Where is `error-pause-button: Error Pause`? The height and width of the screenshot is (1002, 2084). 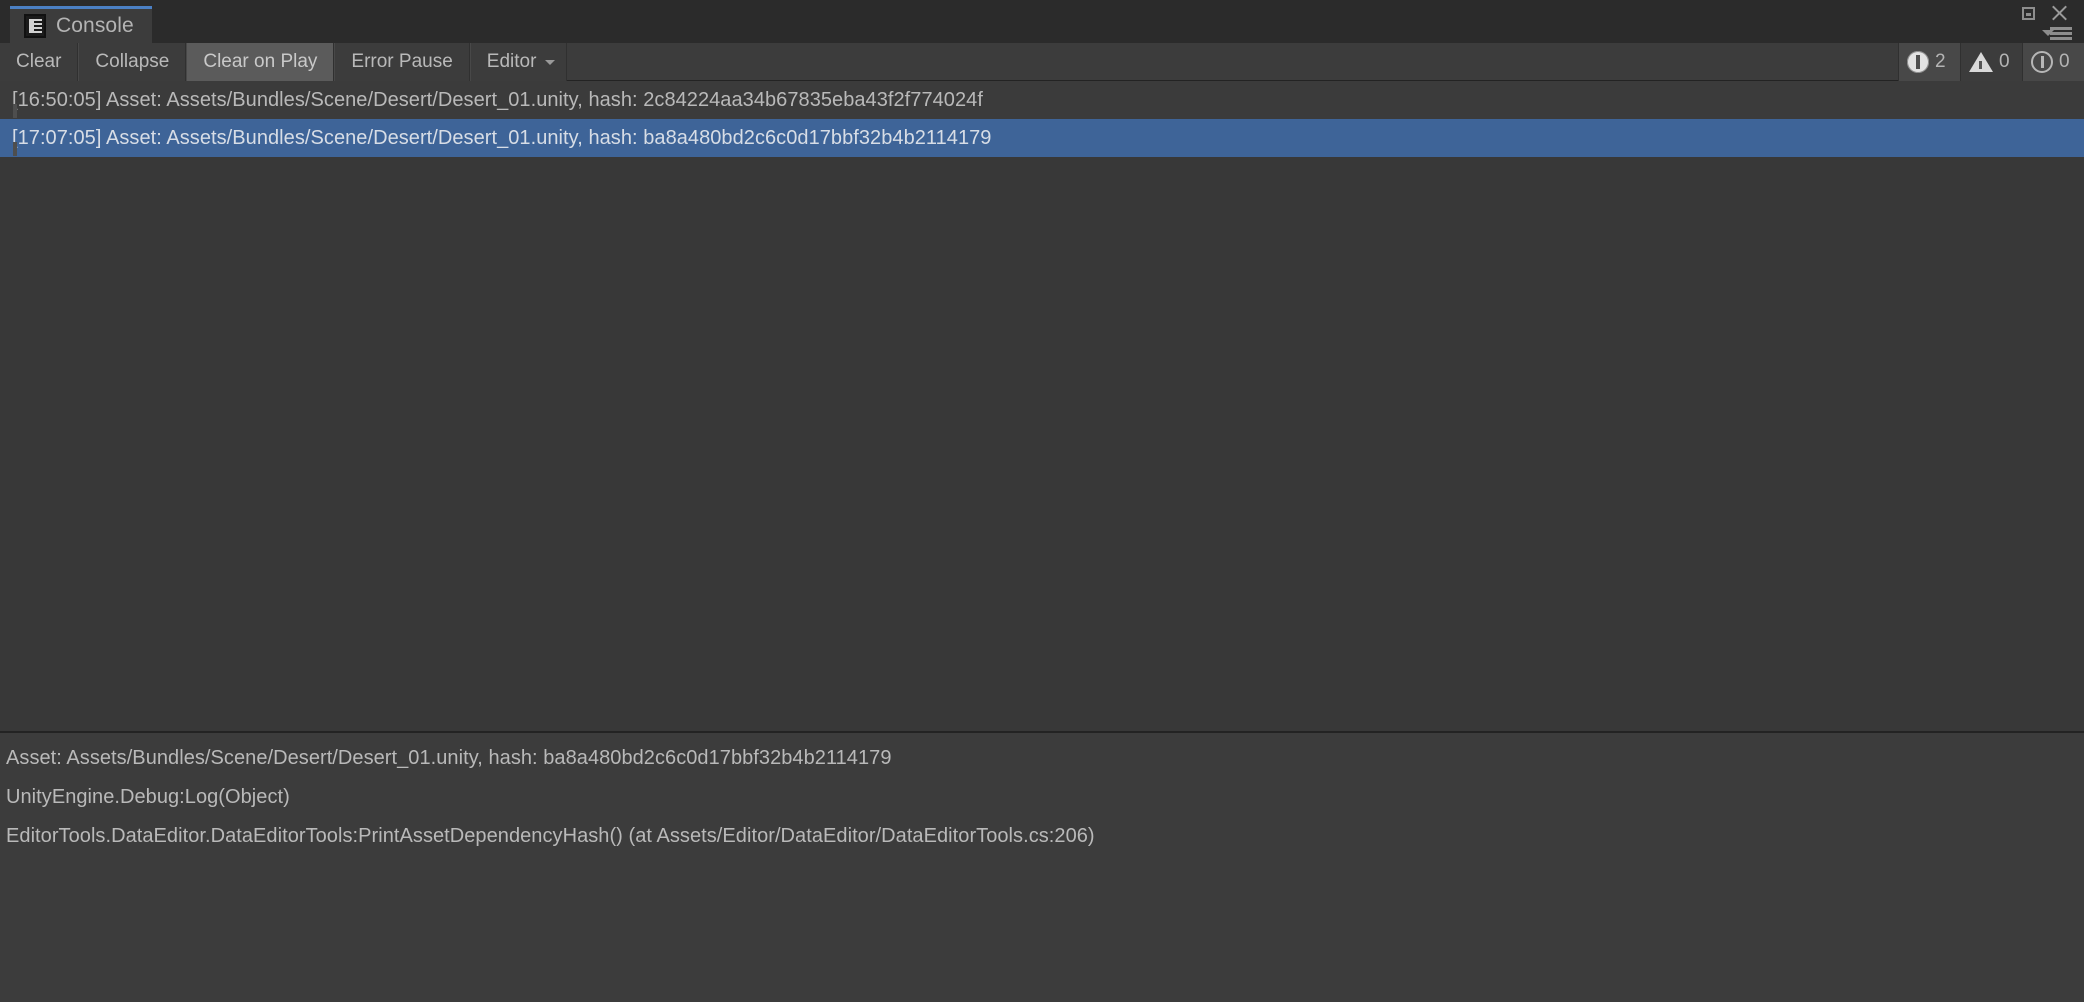
error-pause-button: Error Pause is located at coordinates (402, 62).